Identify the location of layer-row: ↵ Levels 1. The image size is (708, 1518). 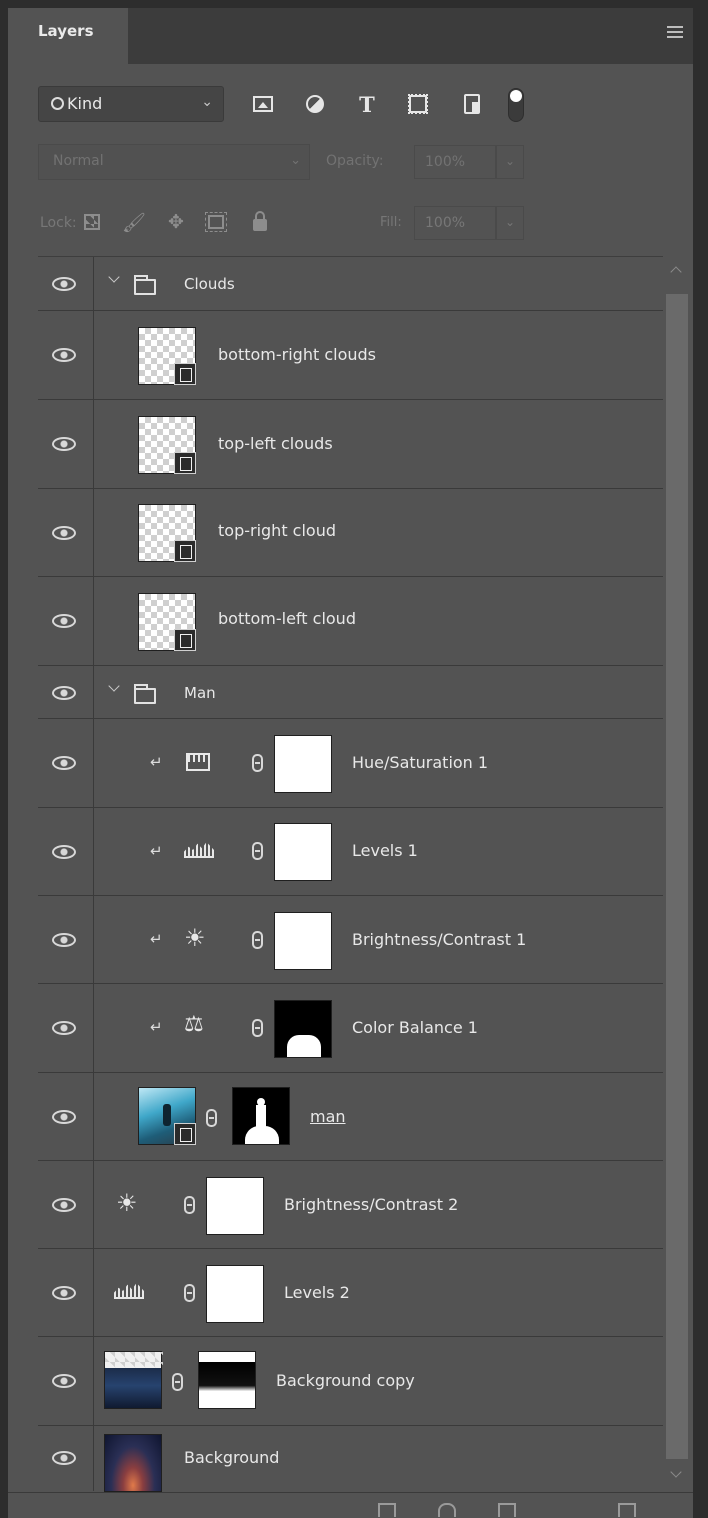
(350, 852).